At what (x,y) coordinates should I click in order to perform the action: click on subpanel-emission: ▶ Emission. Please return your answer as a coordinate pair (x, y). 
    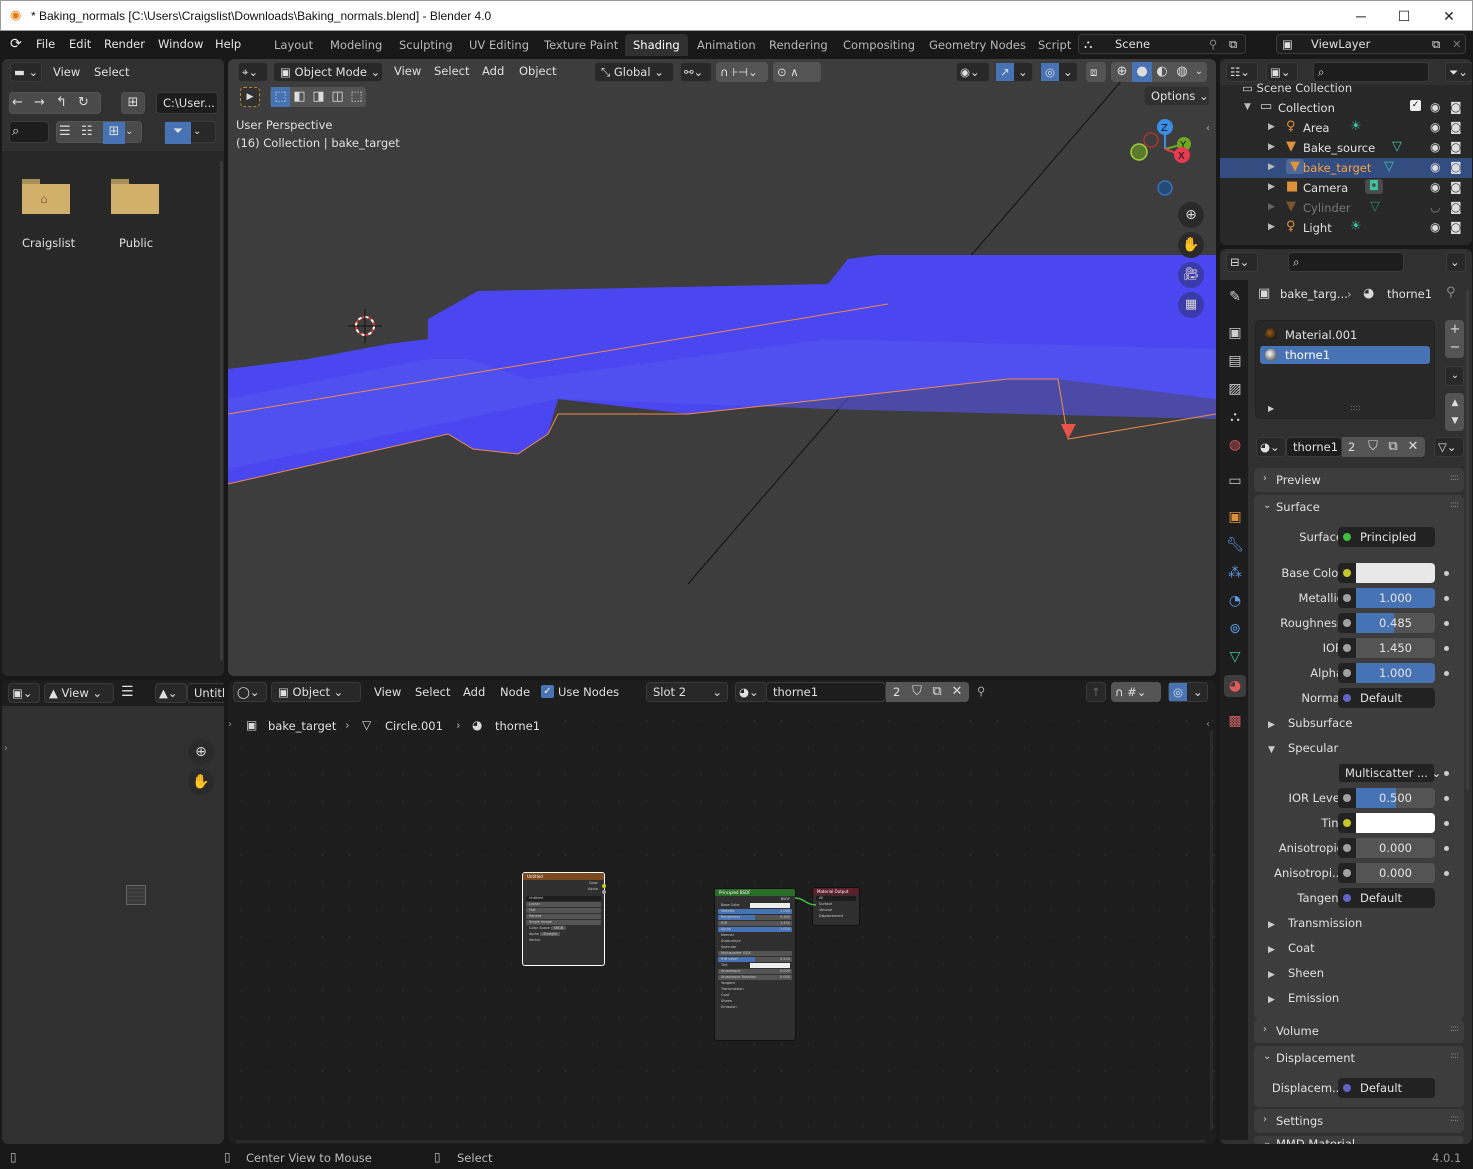
    Looking at the image, I should click on (1303, 998).